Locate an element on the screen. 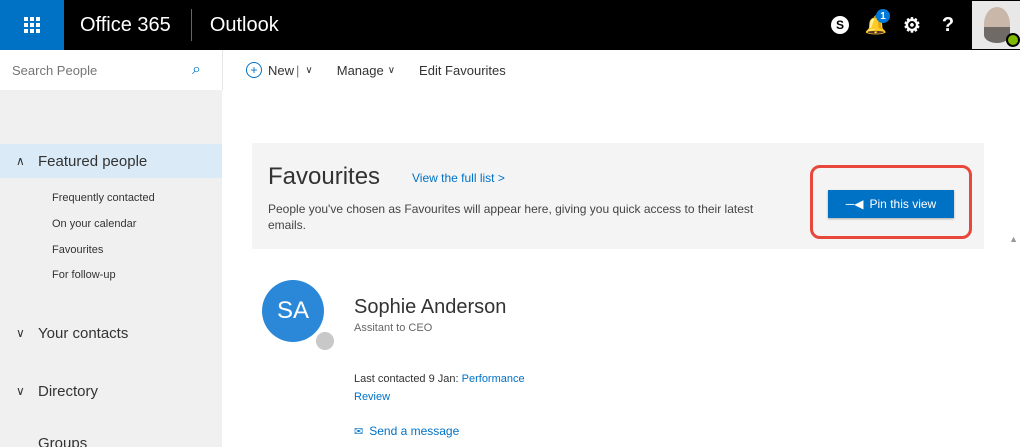 Image resolution: width=1020 pixels, height=447 pixels. toolbar-actions: + New | ∨ Manage ∨ Edit Favourites is located at coordinates (388, 70).